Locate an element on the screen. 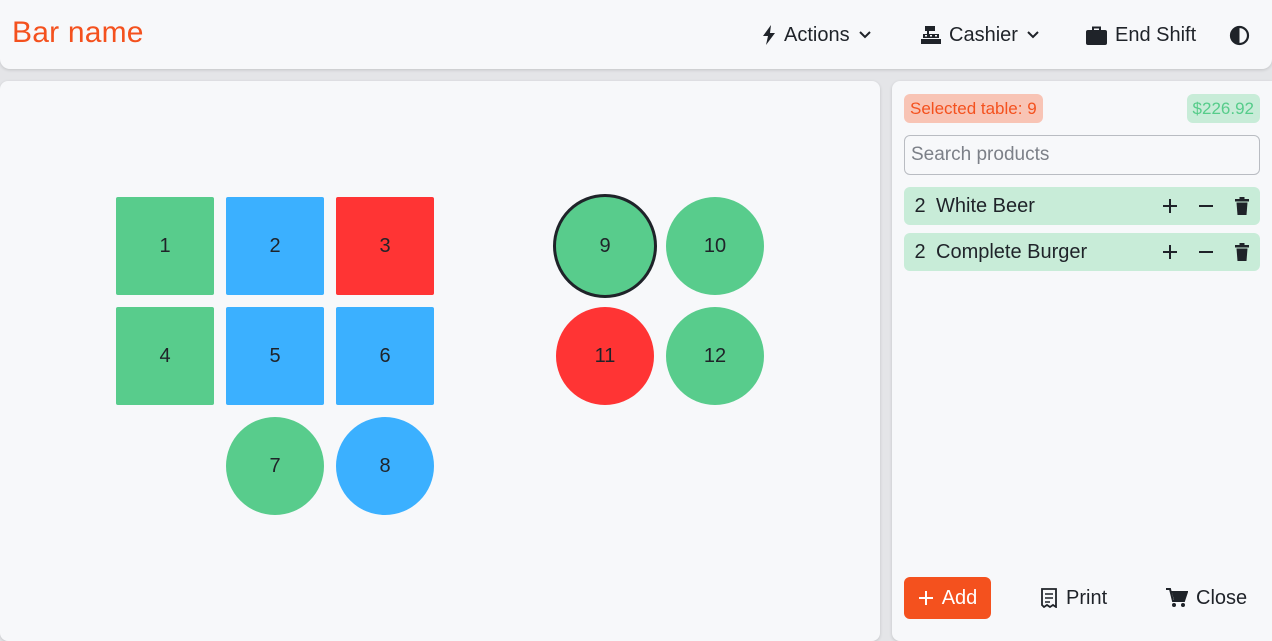 The height and width of the screenshot is (641, 1272). cashier-menu-button: Cashier is located at coordinates (980, 35).